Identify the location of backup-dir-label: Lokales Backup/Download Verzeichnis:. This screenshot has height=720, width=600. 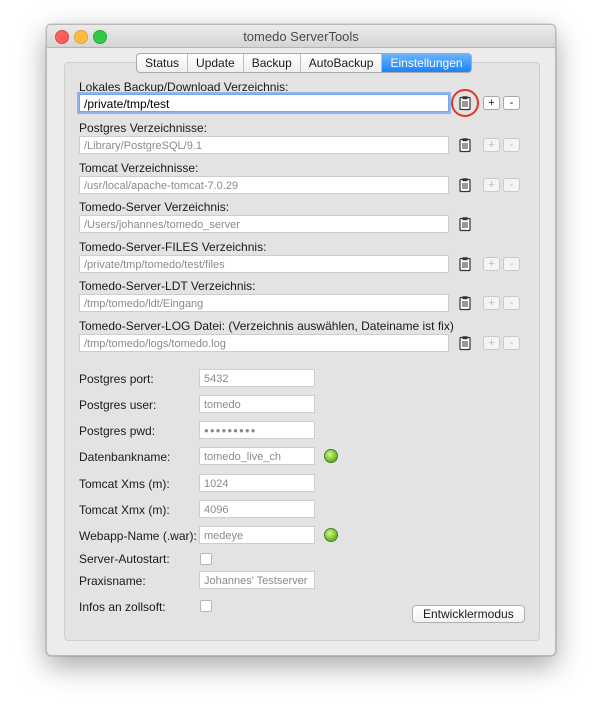
(184, 87).